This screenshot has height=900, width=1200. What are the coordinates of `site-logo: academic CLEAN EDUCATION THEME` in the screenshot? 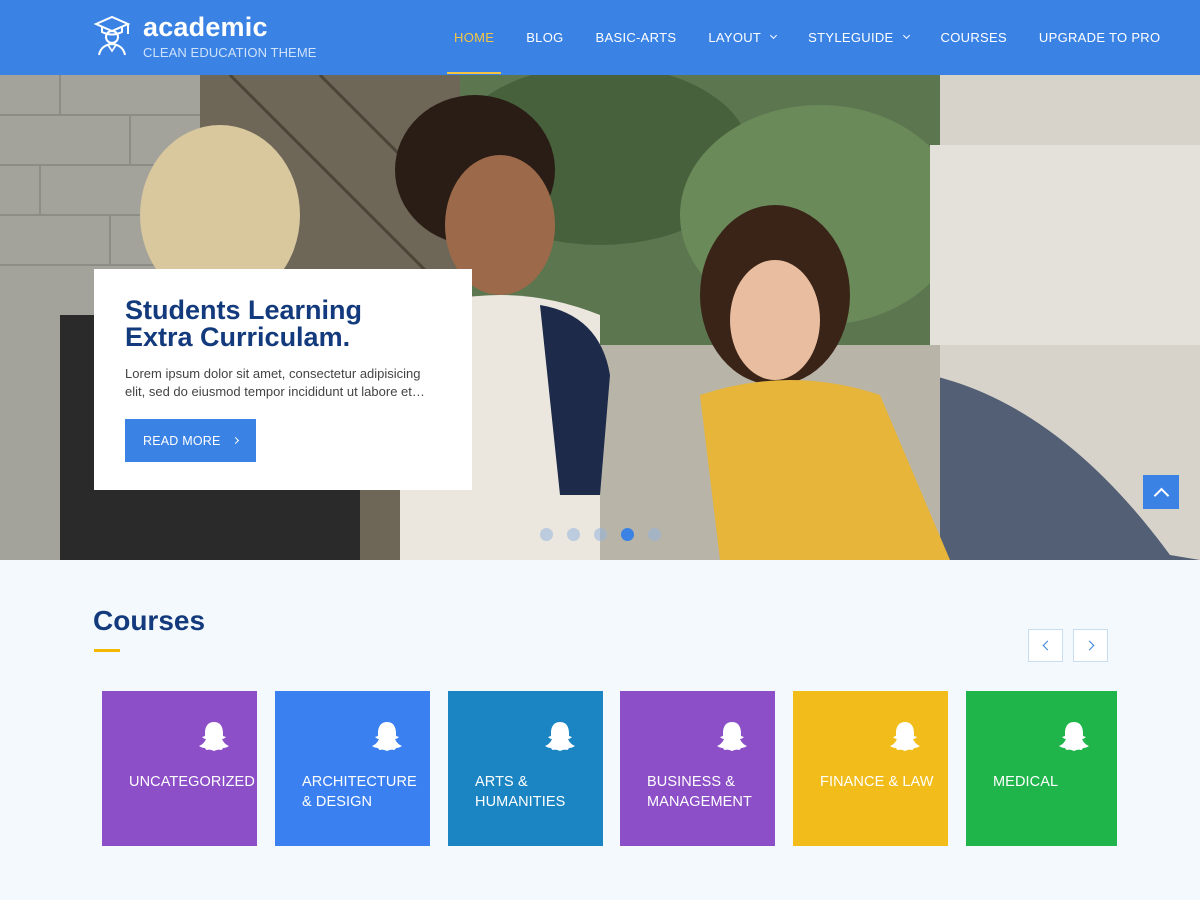 It's located at (205, 38).